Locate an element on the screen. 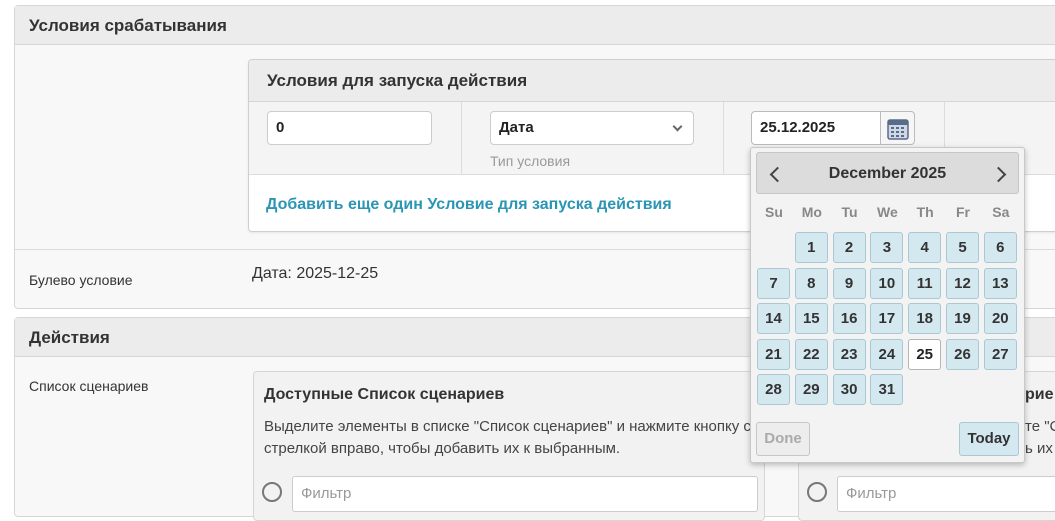 Image resolution: width=1055 pixels, height=521 pixels. calendar-day: 19 is located at coordinates (962, 318).